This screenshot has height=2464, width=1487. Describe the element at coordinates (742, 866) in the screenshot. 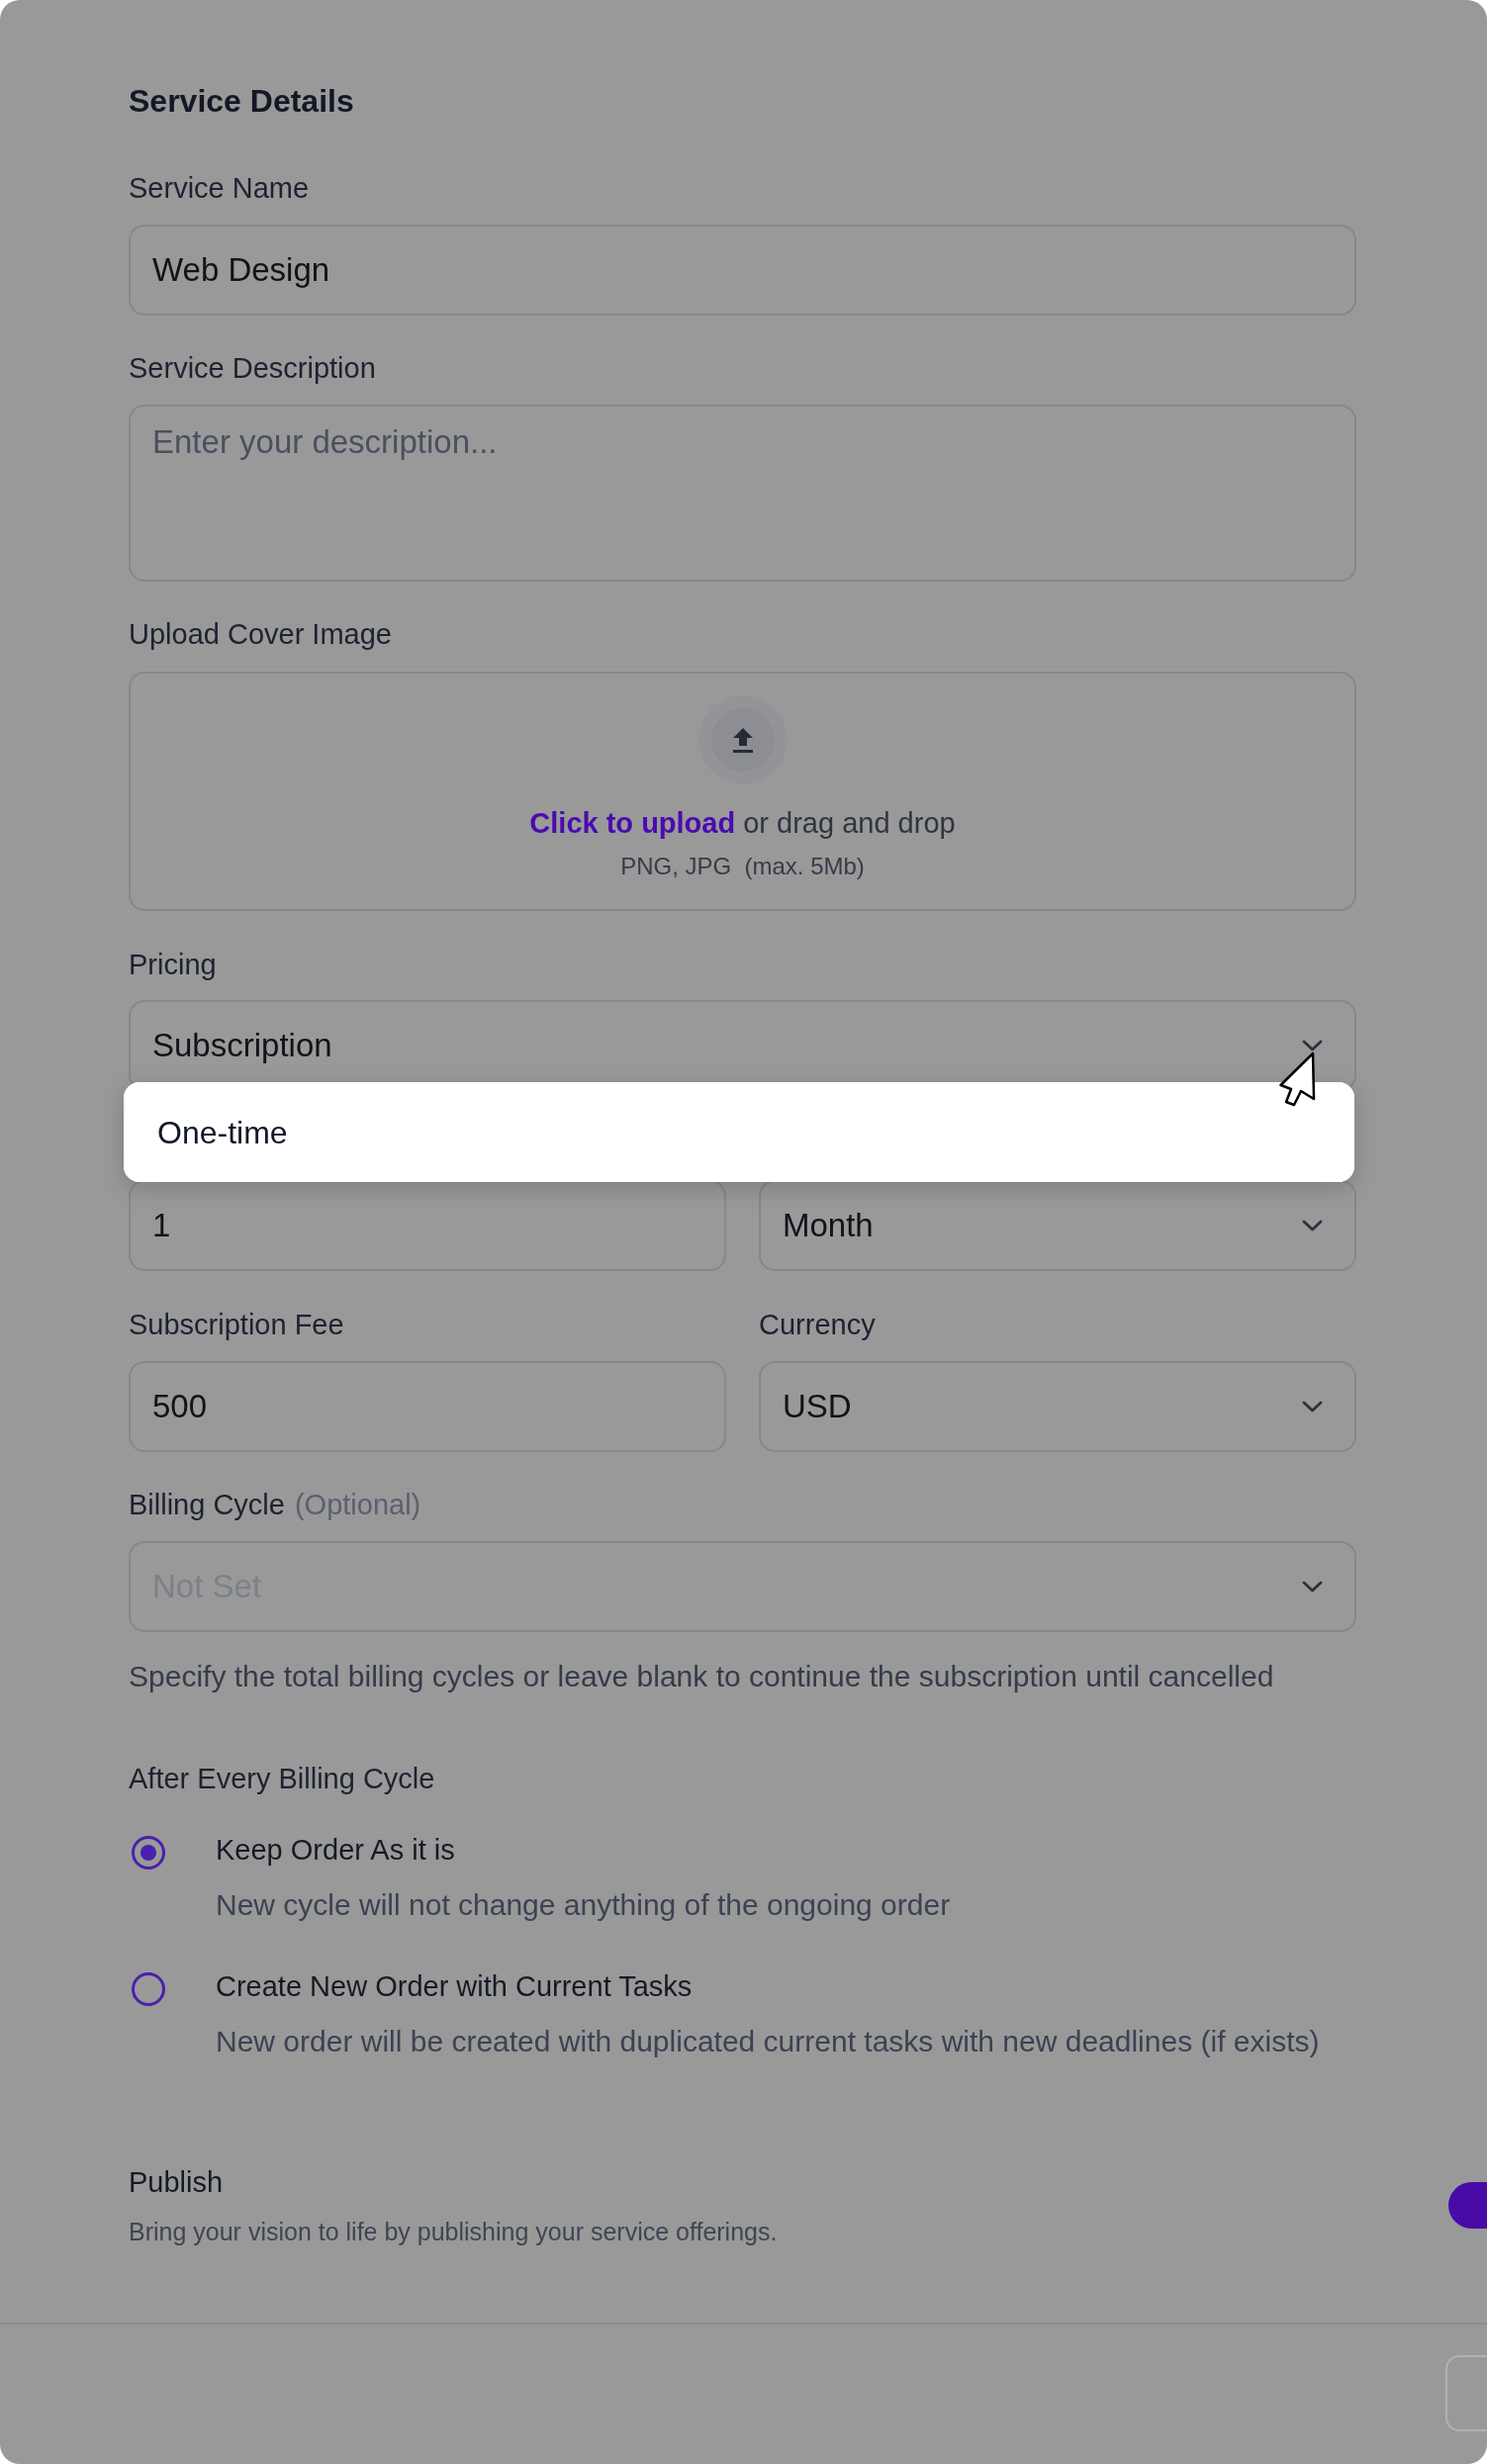

I see `upload-hint: PNG, JPG (max. 5Mb)` at that location.